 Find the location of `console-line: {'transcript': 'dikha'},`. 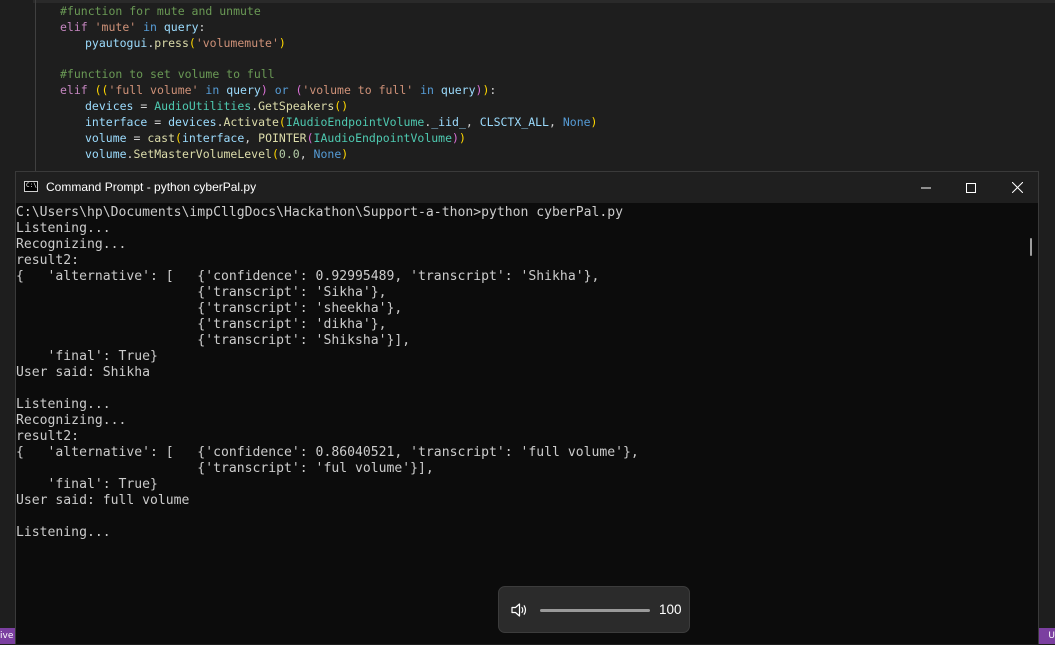

console-line: {'transcript': 'dikha'}, is located at coordinates (201, 324).